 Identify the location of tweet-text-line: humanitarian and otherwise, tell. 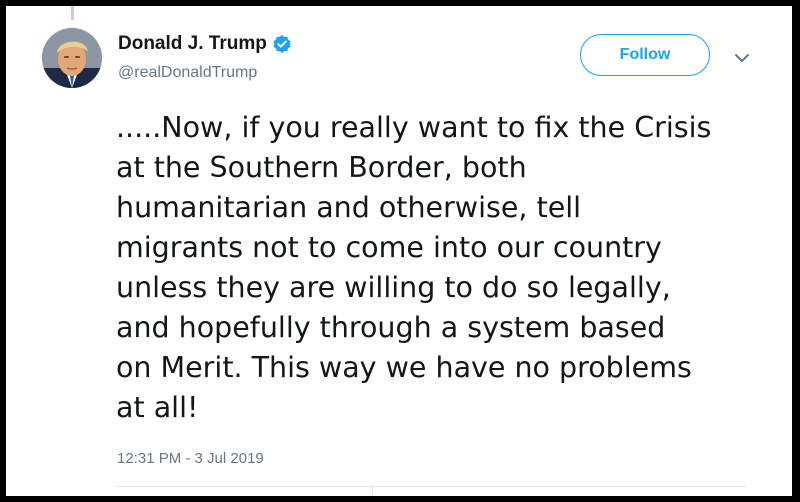
(349, 207).